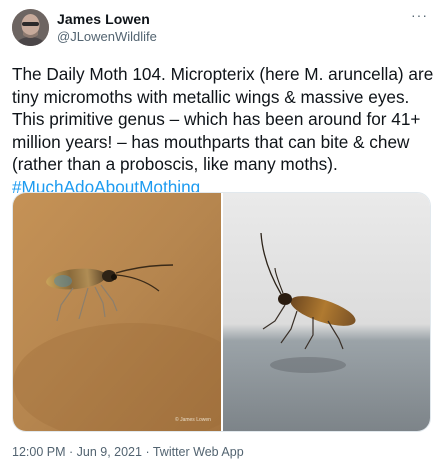 The height and width of the screenshot is (469, 442). Describe the element at coordinates (419, 15) in the screenshot. I see `more-dots-icon: ···` at that location.